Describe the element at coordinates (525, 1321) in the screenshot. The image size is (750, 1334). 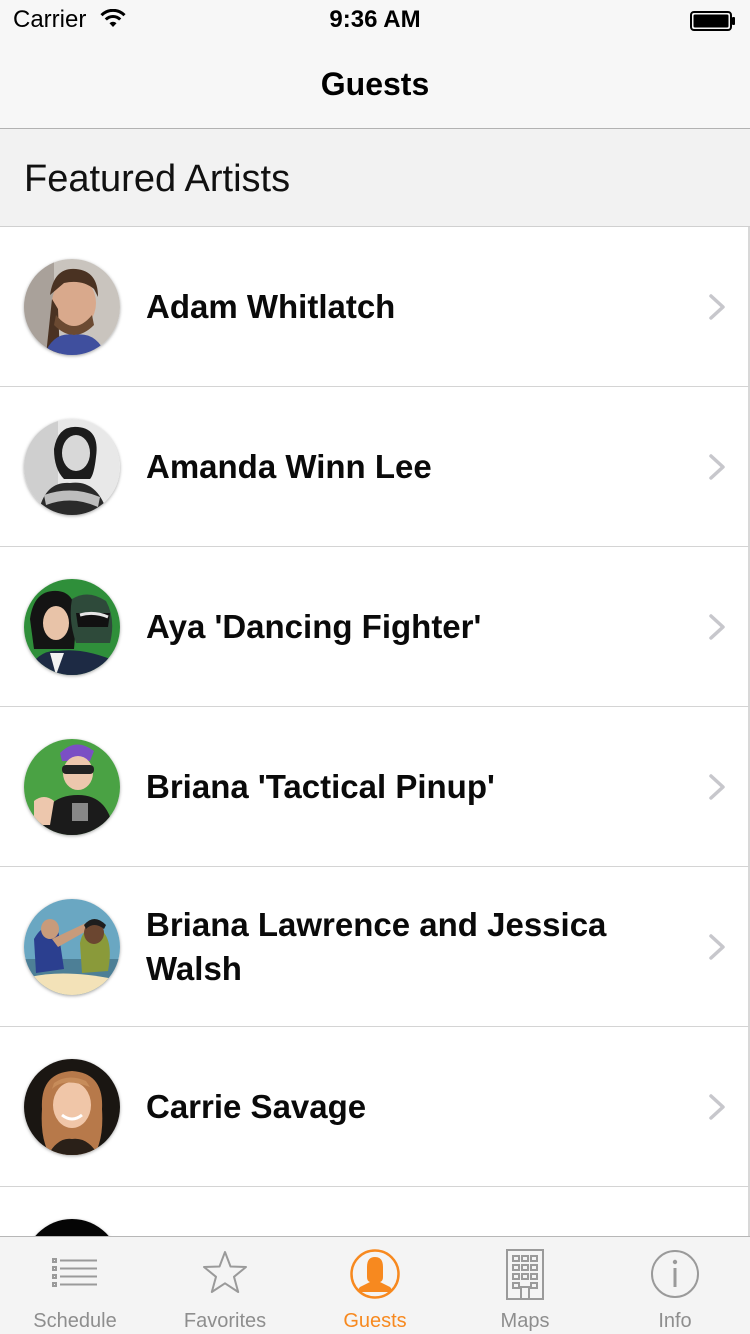
I see `tab-label: Maps` at that location.